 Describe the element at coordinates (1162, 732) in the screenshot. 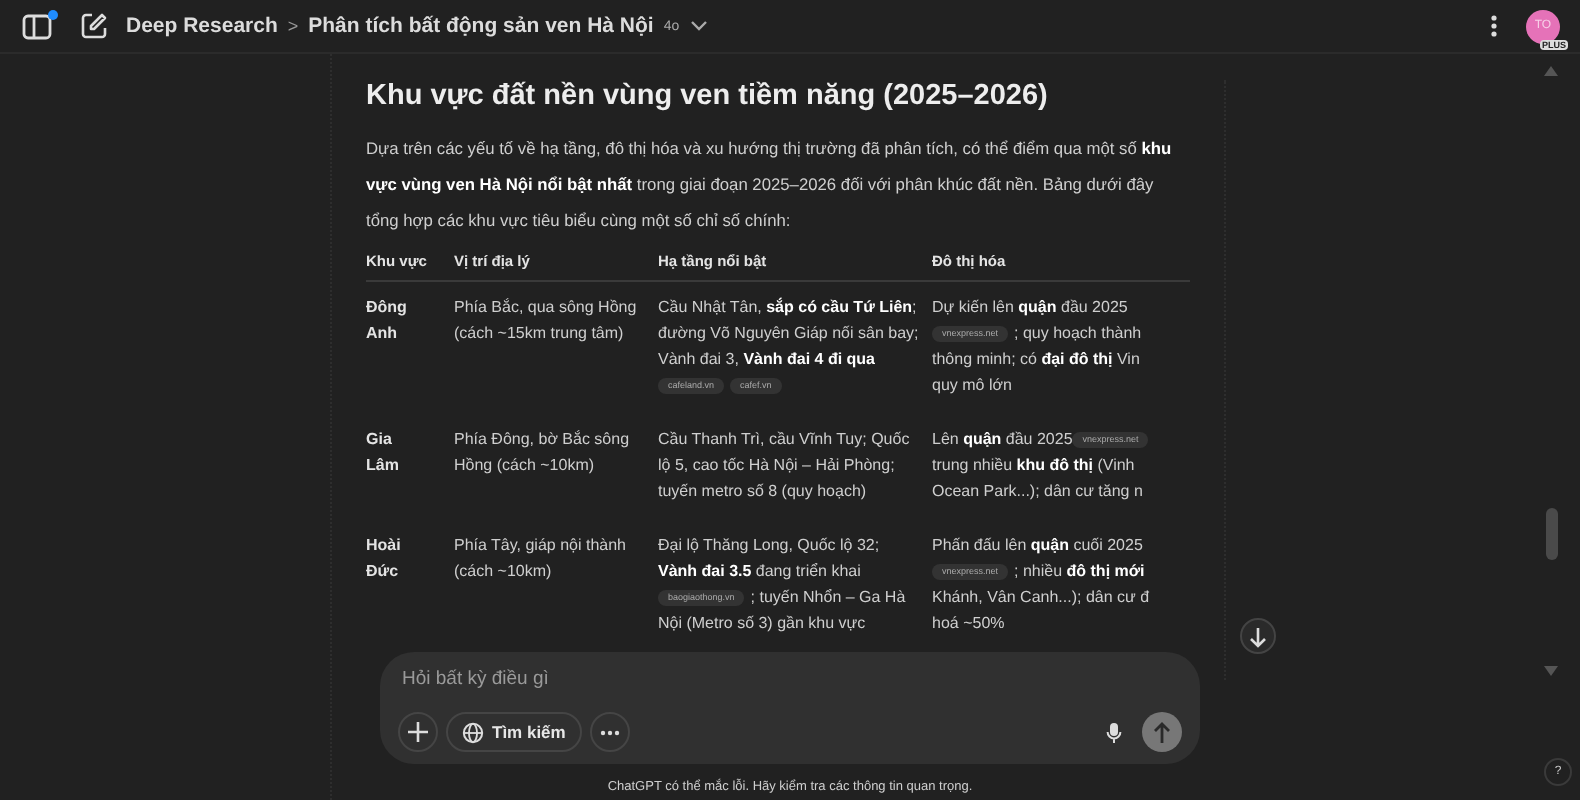

I see `arrow-up-icon` at that location.